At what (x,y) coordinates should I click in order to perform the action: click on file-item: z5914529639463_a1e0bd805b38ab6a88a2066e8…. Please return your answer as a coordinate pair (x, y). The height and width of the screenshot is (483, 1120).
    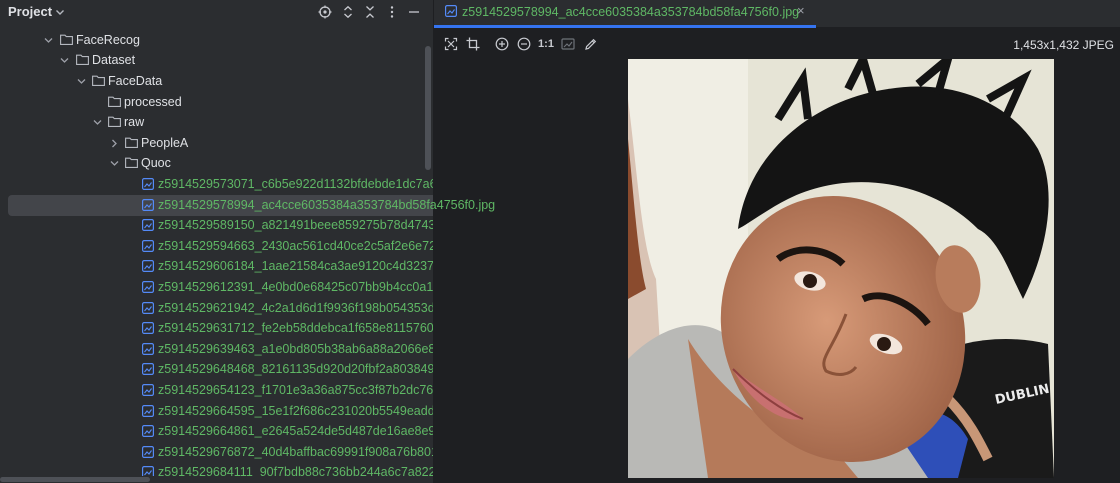
    Looking at the image, I should click on (217, 349).